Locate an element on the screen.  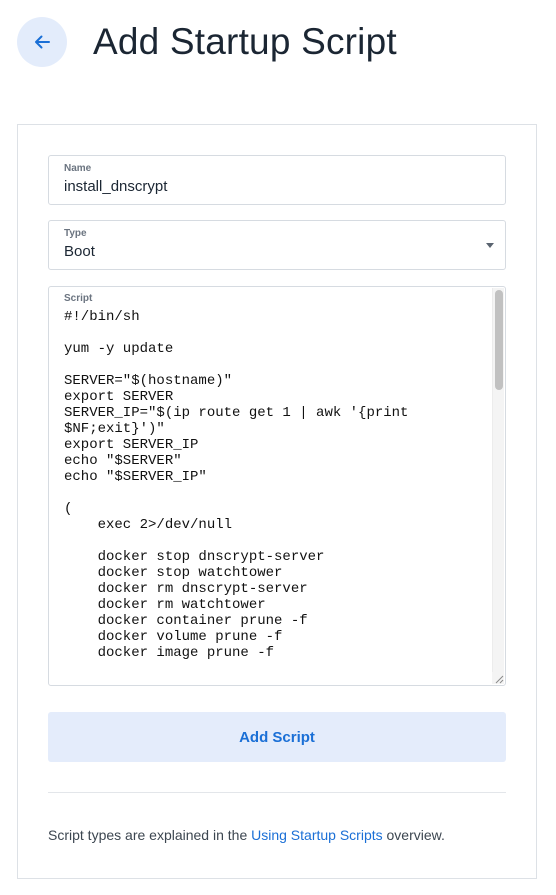
script-line: docker rm dnscrypt-server is located at coordinates (186, 589).